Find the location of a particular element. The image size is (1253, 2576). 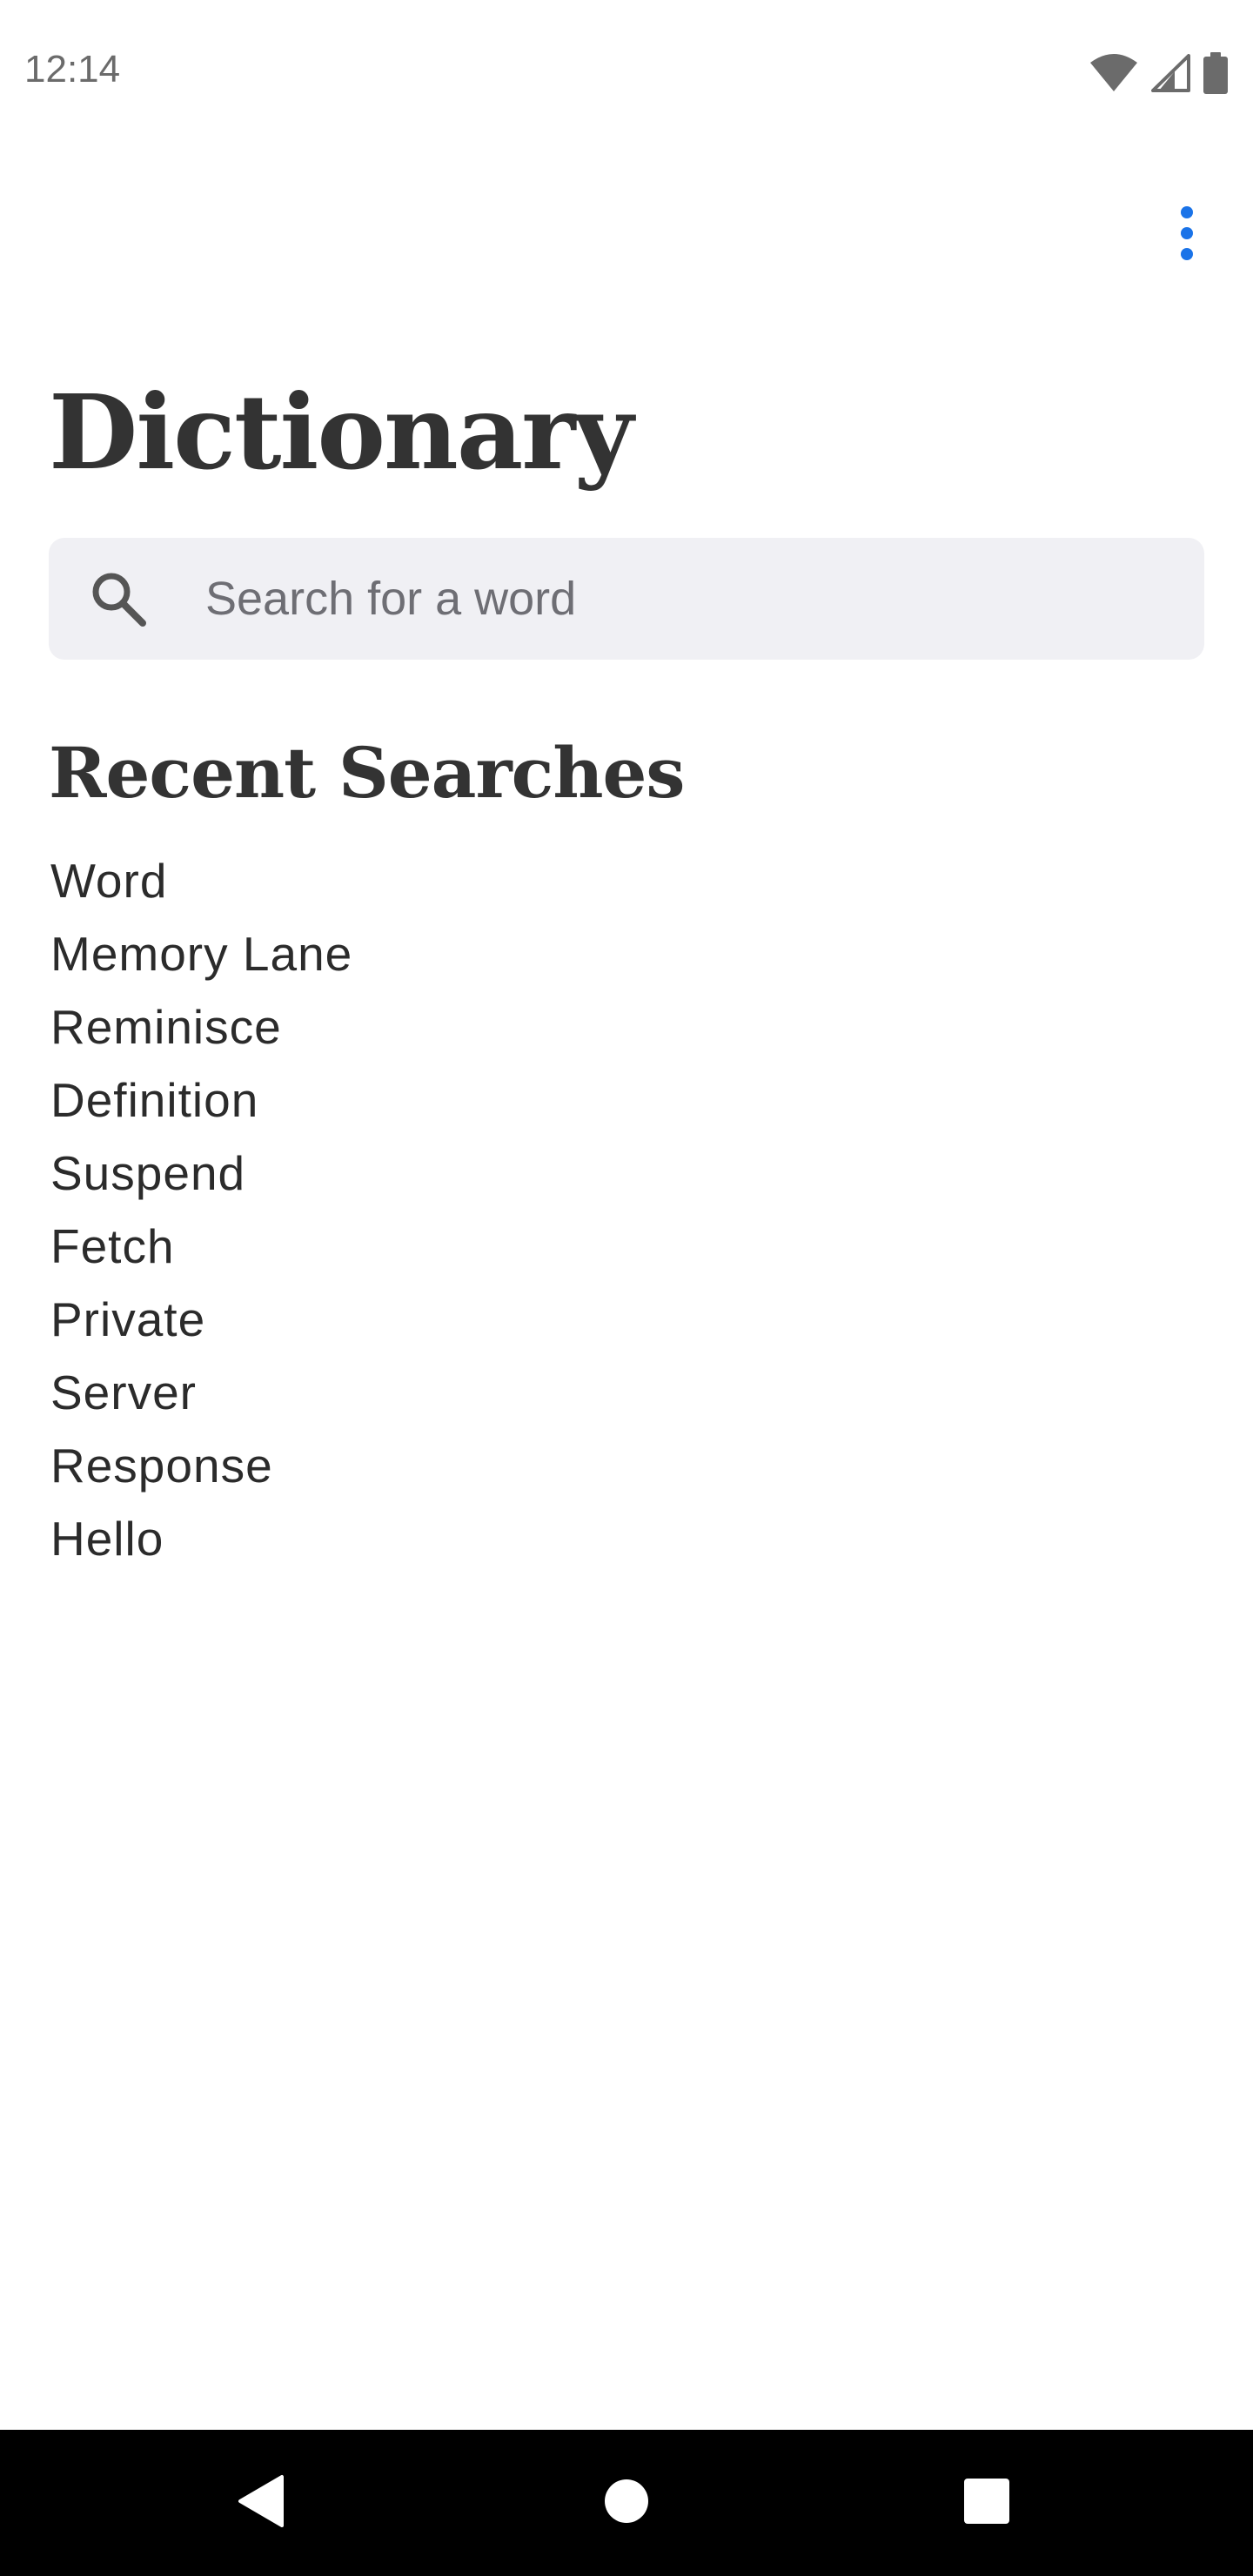

navigation-bar is located at coordinates (626, 2503).